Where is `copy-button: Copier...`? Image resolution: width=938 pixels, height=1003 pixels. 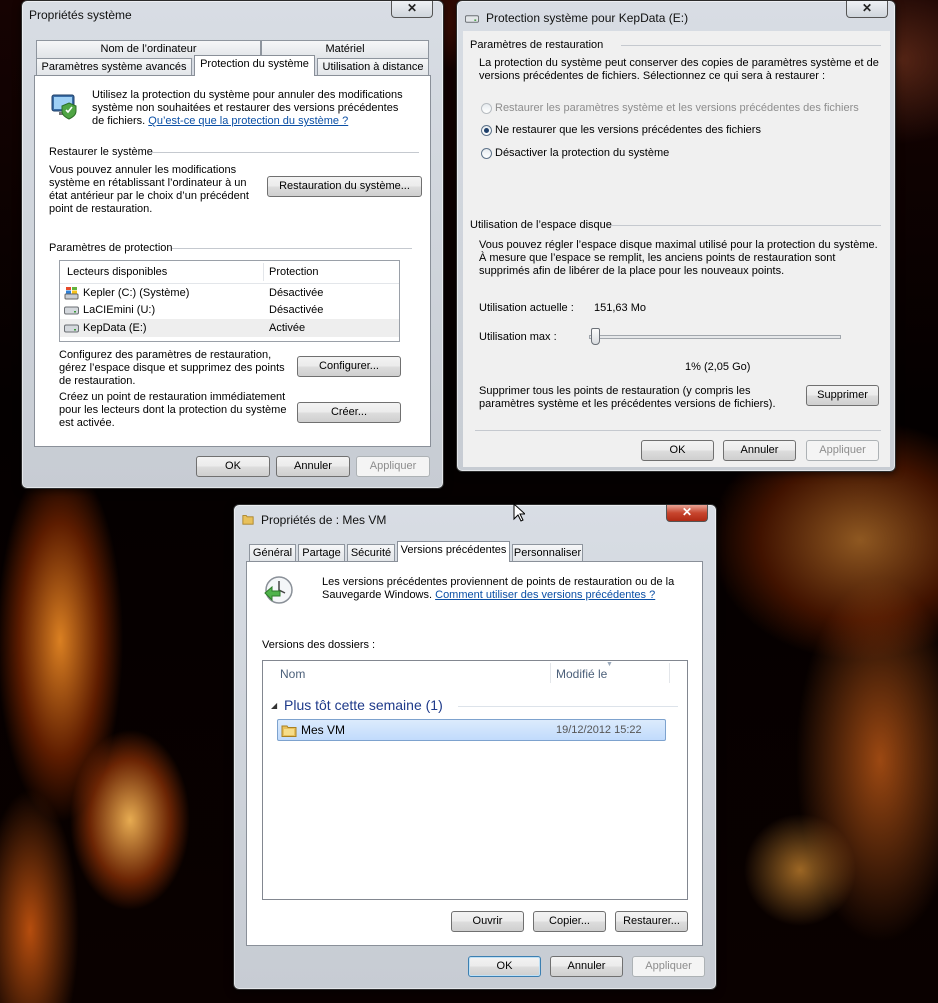 copy-button: Copier... is located at coordinates (569, 921).